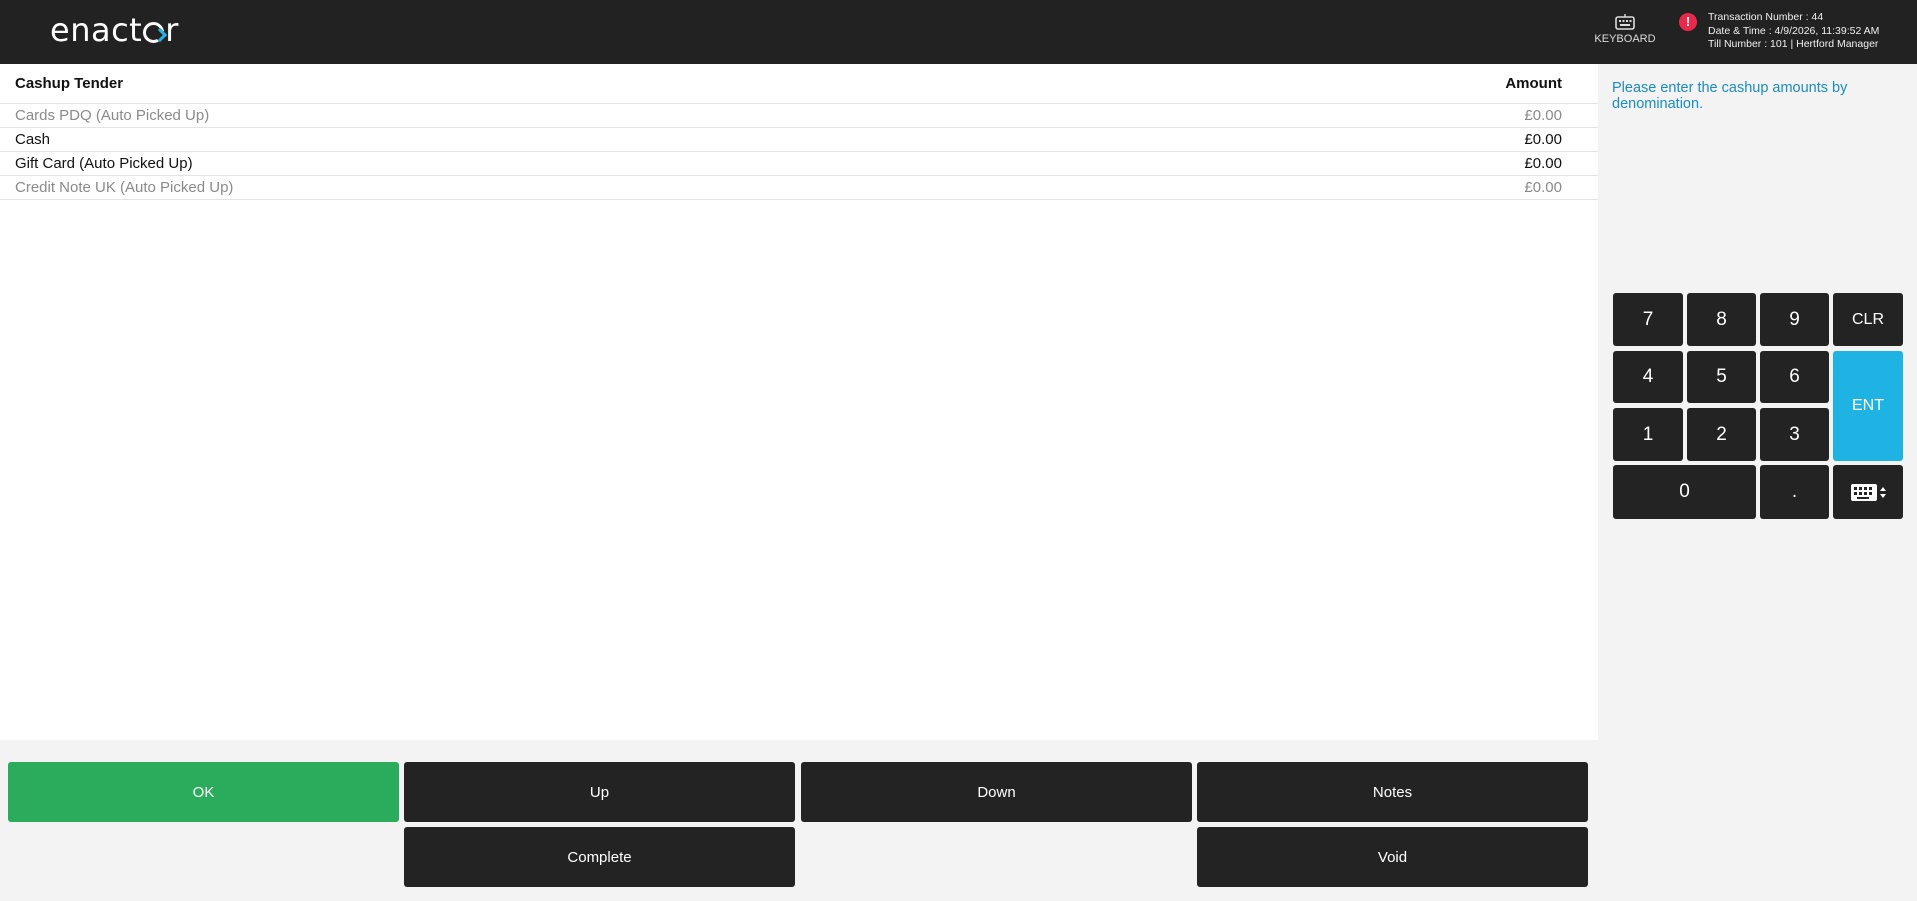 Image resolution: width=1917 pixels, height=901 pixels. What do you see at coordinates (799, 116) in the screenshot?
I see `table-row: Cards PDQ (Auto Picked Up) £0.00` at bounding box center [799, 116].